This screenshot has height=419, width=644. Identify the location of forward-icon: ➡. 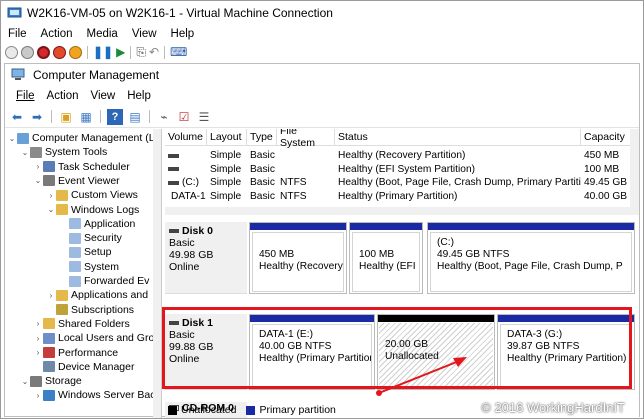
(37, 117).